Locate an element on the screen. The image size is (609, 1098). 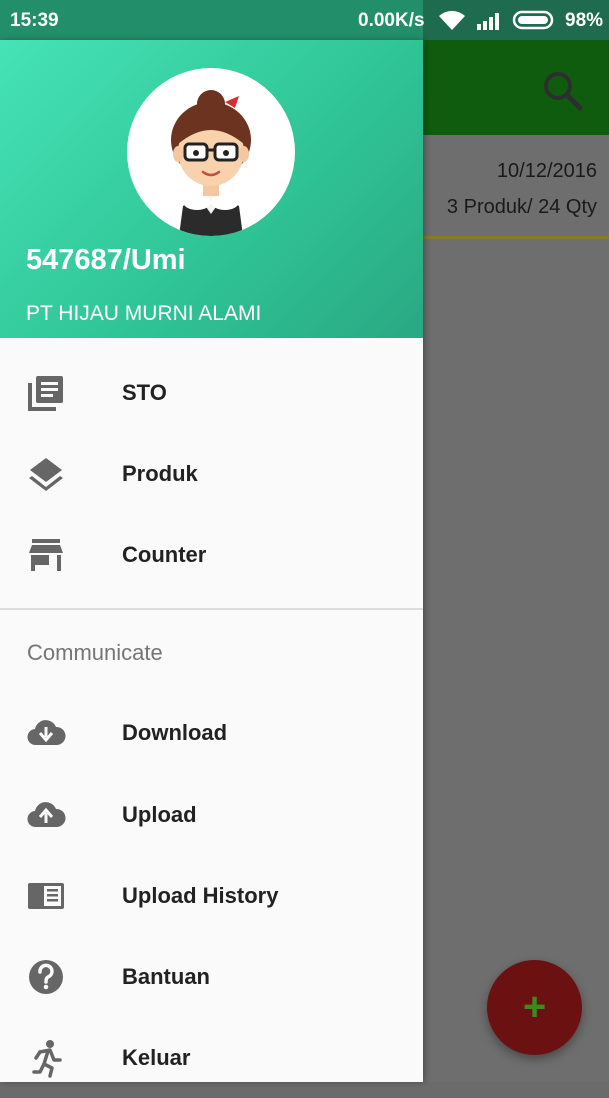
menu-item-counter: Counter is located at coordinates (211, 555).